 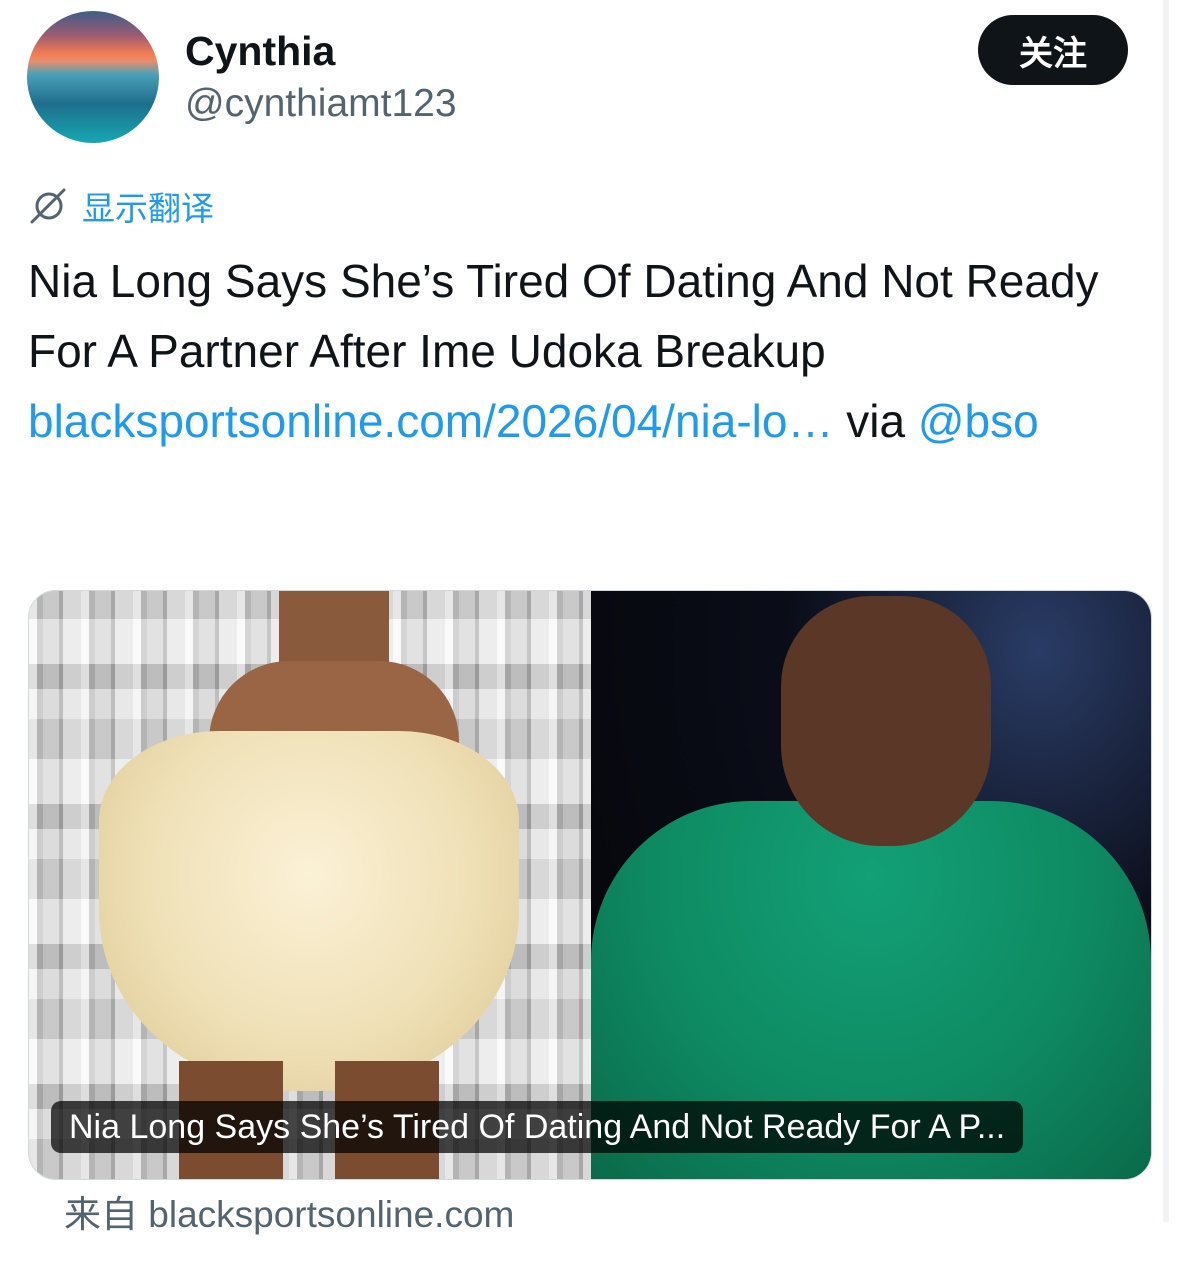 What do you see at coordinates (321, 104) in the screenshot?
I see `author-handle: @cynthiamt123` at bounding box center [321, 104].